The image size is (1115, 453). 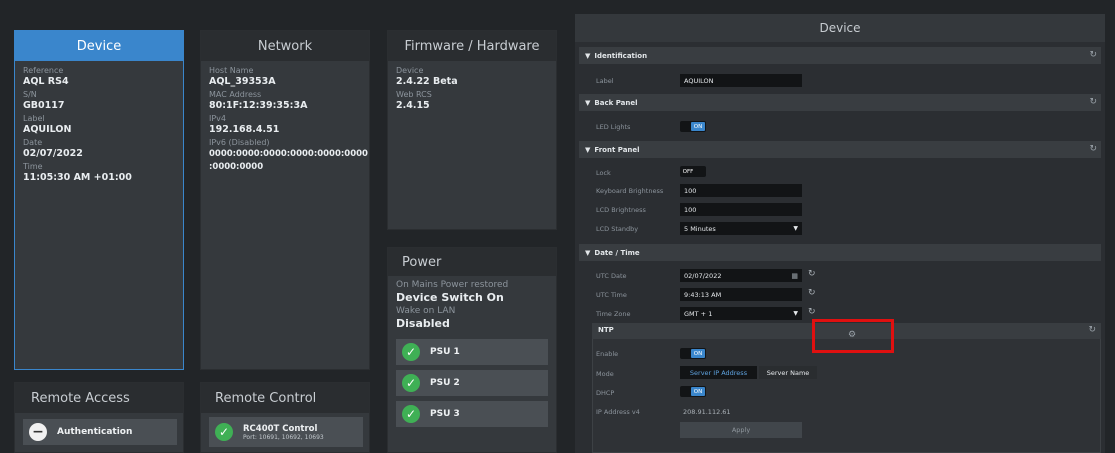 What do you see at coordinates (795, 313) in the screenshot?
I see `dropdown-arrow-icon: ▼` at bounding box center [795, 313].